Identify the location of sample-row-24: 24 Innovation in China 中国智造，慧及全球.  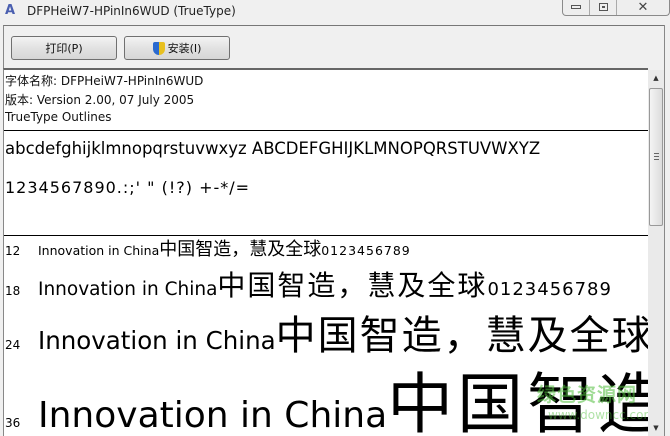
(326, 336).